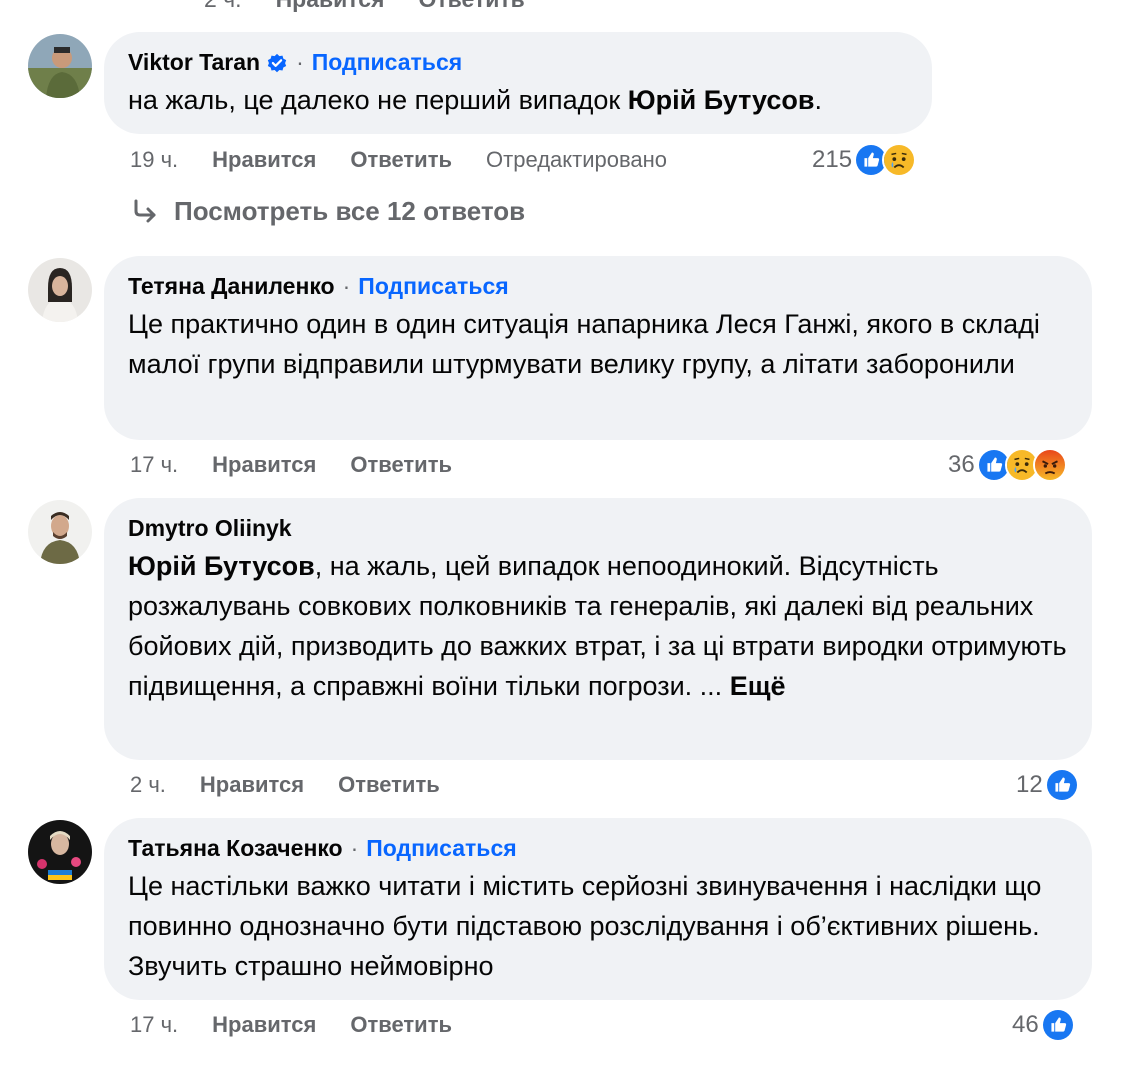  What do you see at coordinates (1049, 465) in the screenshot?
I see `angry-icon` at bounding box center [1049, 465].